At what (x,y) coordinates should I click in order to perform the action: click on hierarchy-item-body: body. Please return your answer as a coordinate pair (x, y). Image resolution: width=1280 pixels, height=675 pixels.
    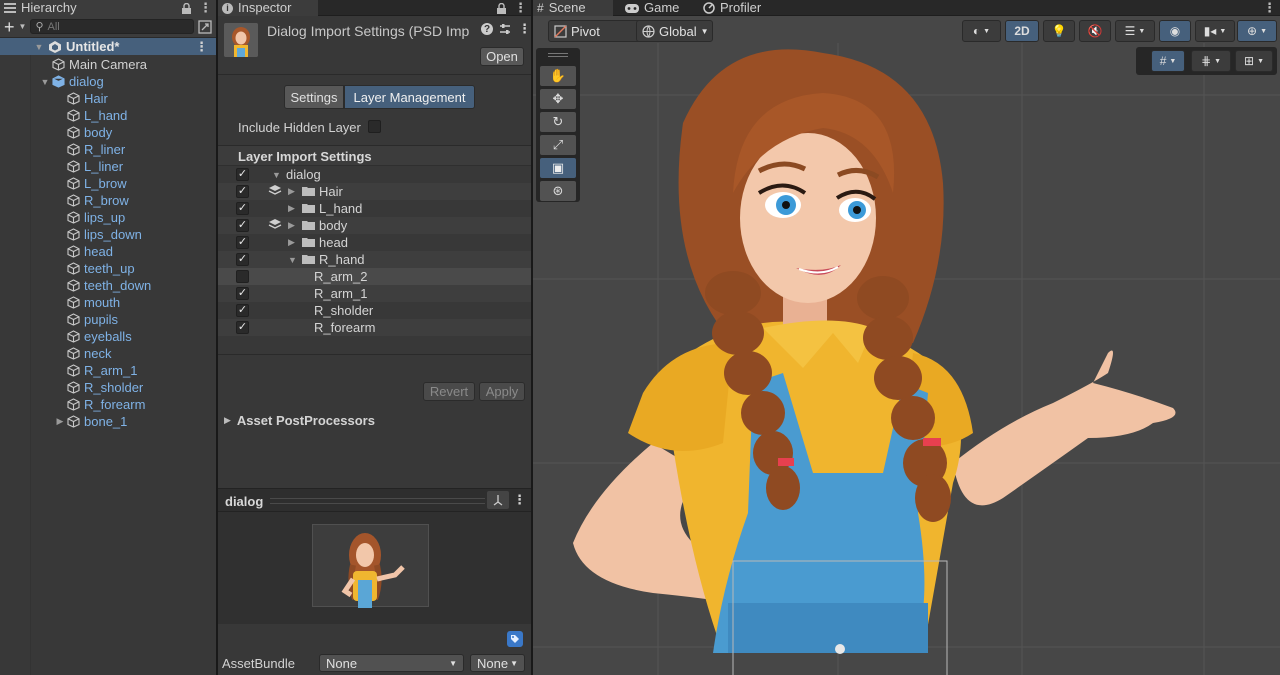
    Looking at the image, I should click on (108, 132).